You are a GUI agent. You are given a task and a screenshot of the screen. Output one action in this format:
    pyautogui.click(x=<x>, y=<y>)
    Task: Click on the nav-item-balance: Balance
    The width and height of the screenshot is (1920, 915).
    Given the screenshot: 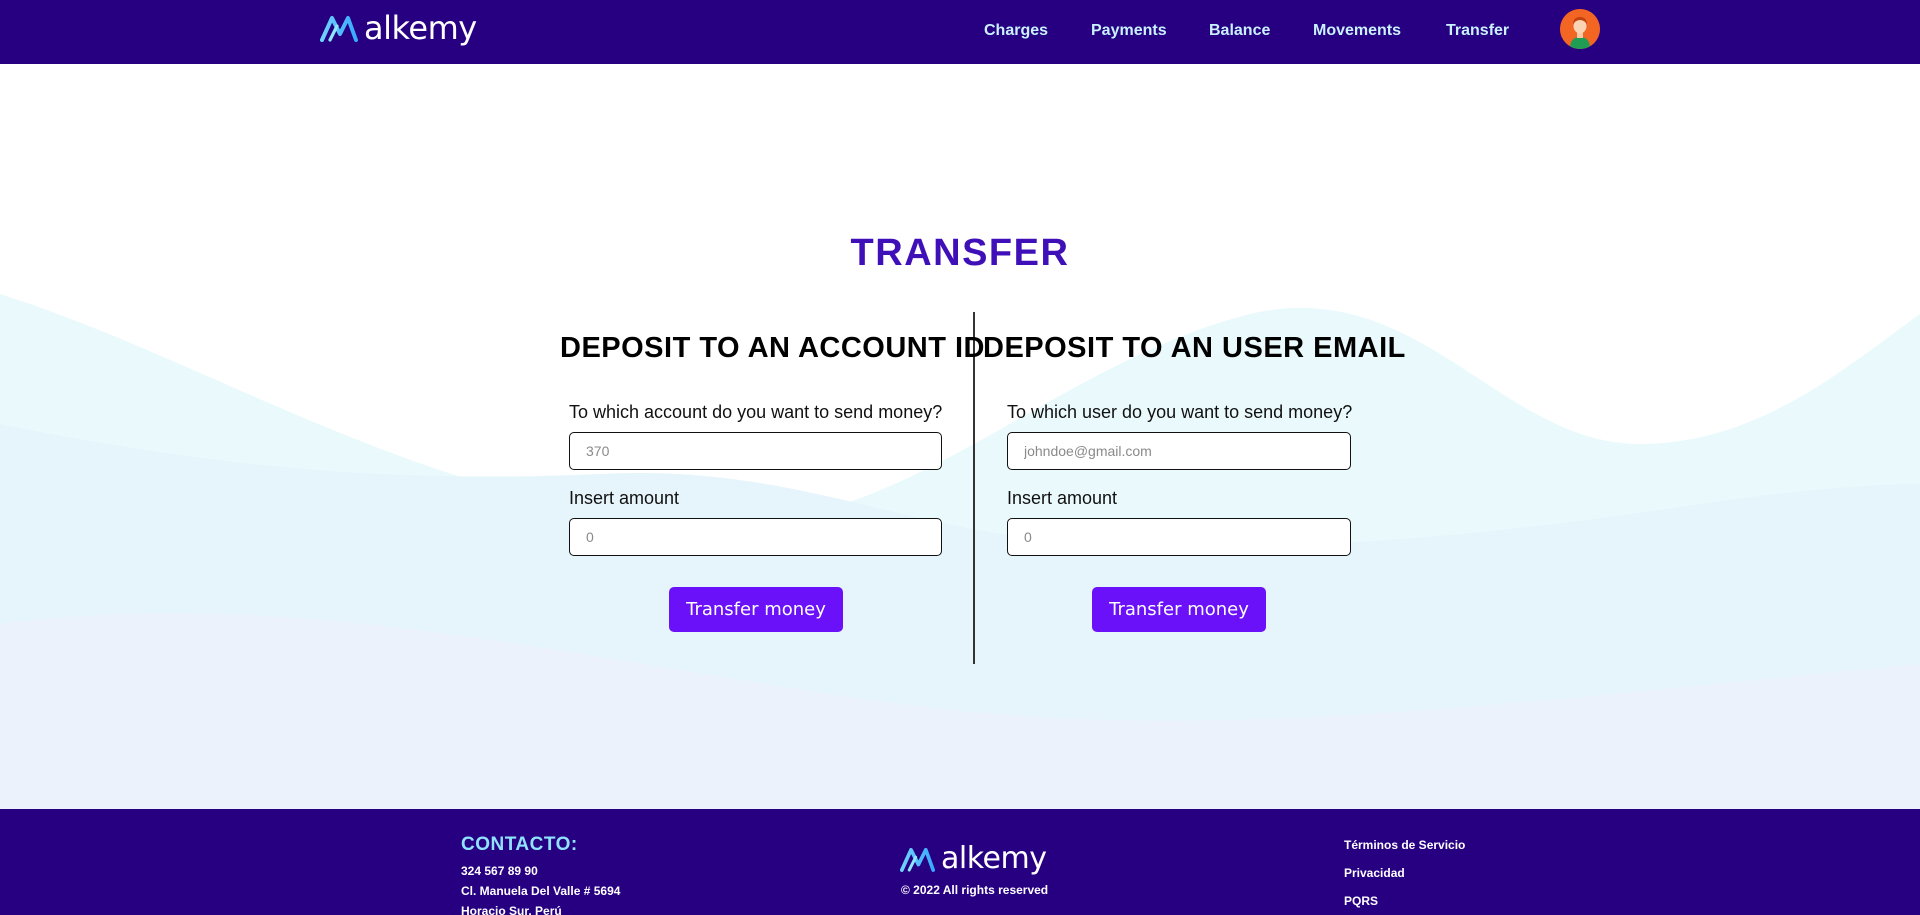 What is the action you would take?
    pyautogui.click(x=1239, y=31)
    